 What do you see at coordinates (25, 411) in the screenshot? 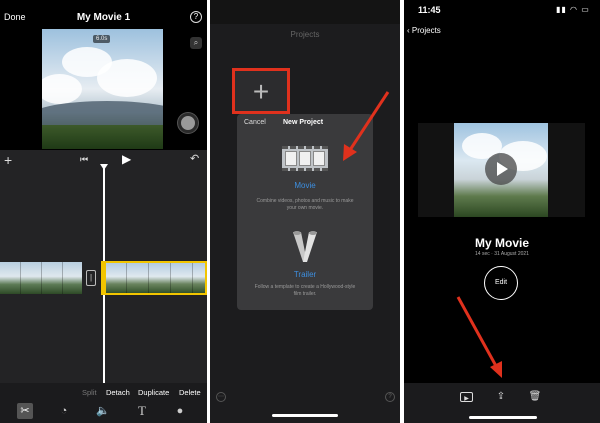
I see `scissors-icon: ✂` at bounding box center [25, 411].